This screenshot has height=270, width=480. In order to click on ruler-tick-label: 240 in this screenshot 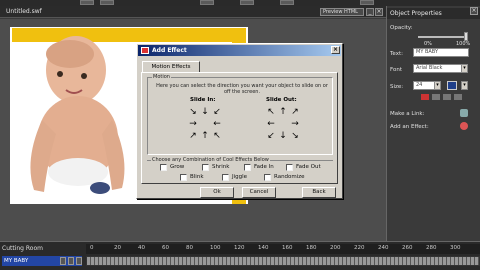, I will do `click(383, 248)`.